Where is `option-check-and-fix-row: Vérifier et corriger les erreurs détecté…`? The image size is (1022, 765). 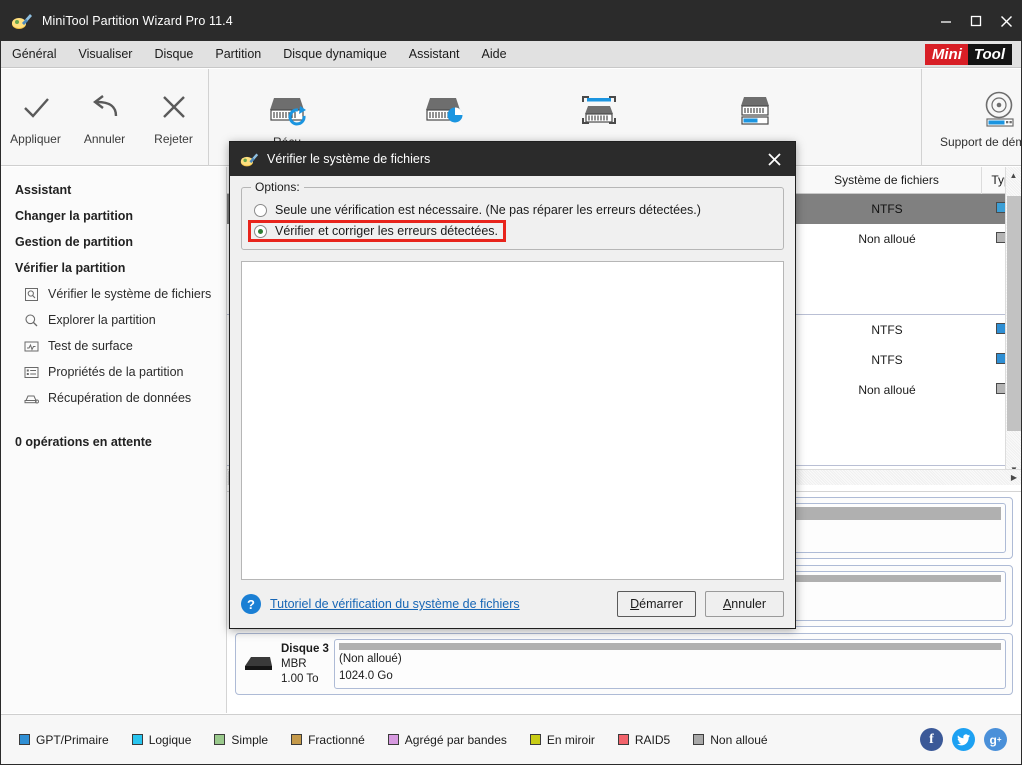
option-check-and-fix-row: Vérifier et corriger les erreurs détecté… is located at coordinates (377, 231).